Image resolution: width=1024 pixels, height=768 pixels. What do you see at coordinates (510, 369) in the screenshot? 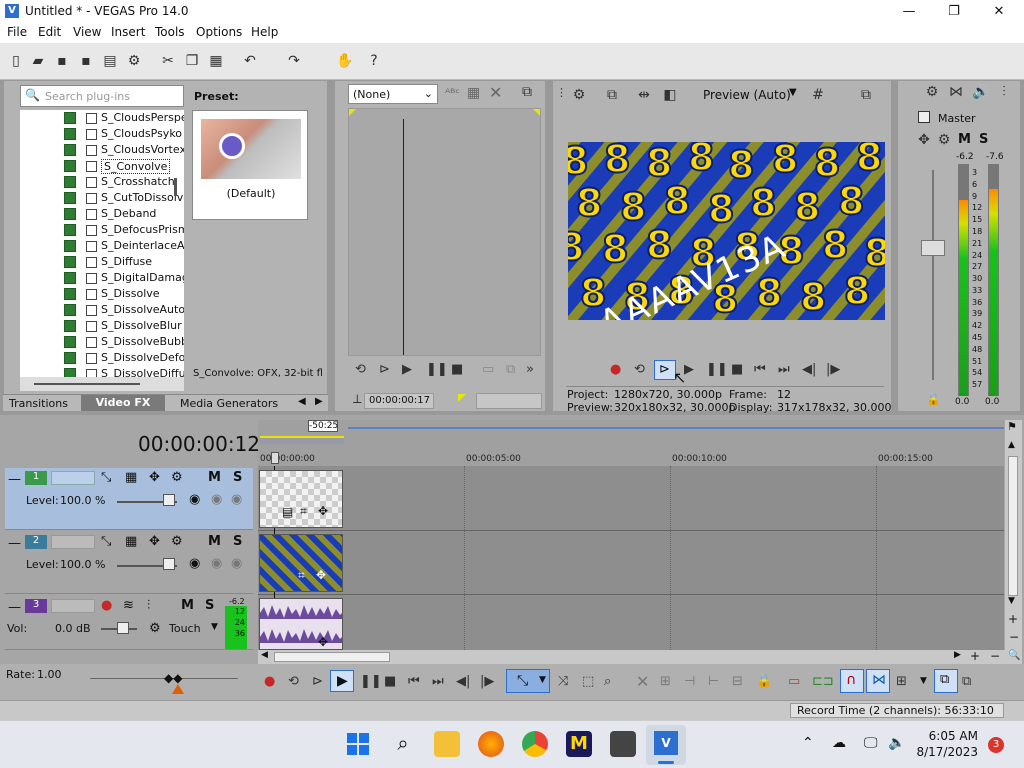
I see `add-to-timeline-before-icon: ⧉` at bounding box center [510, 369].